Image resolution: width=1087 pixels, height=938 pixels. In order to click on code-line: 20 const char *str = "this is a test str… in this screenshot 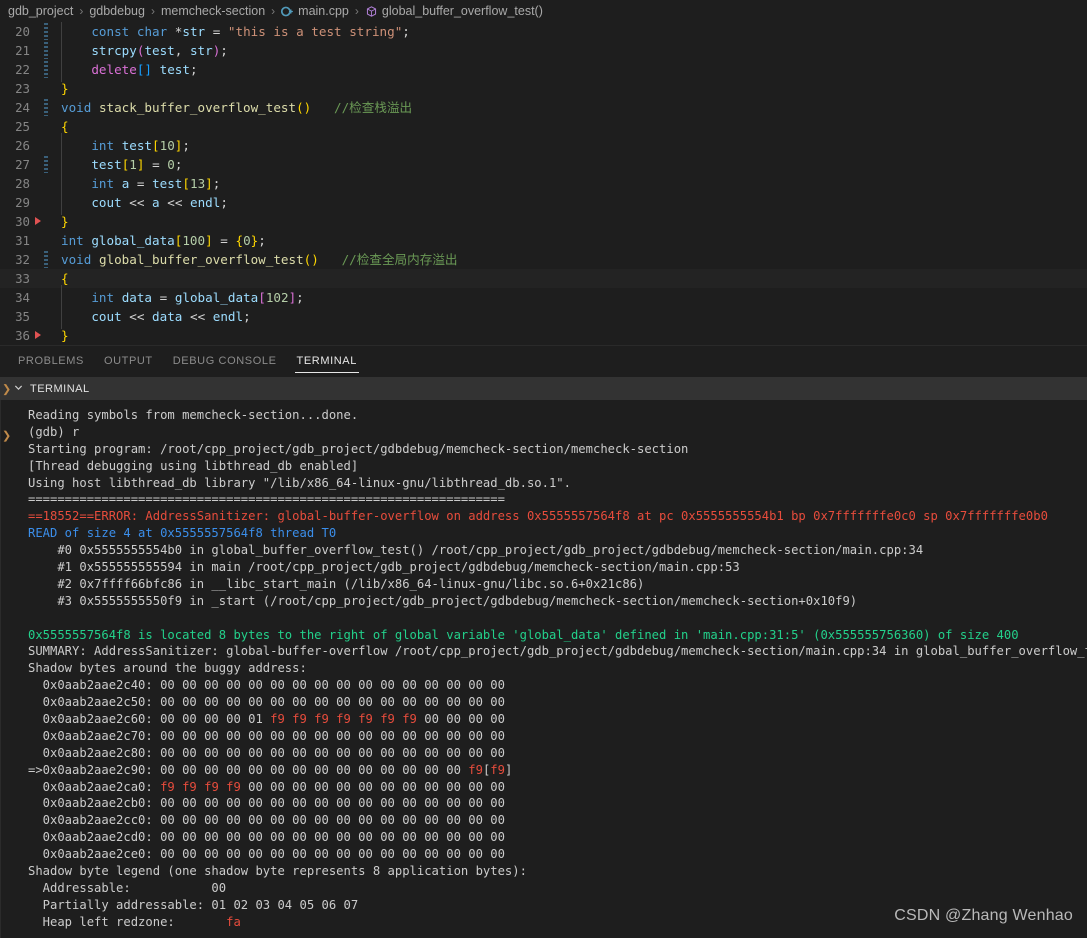, I will do `click(543, 33)`.